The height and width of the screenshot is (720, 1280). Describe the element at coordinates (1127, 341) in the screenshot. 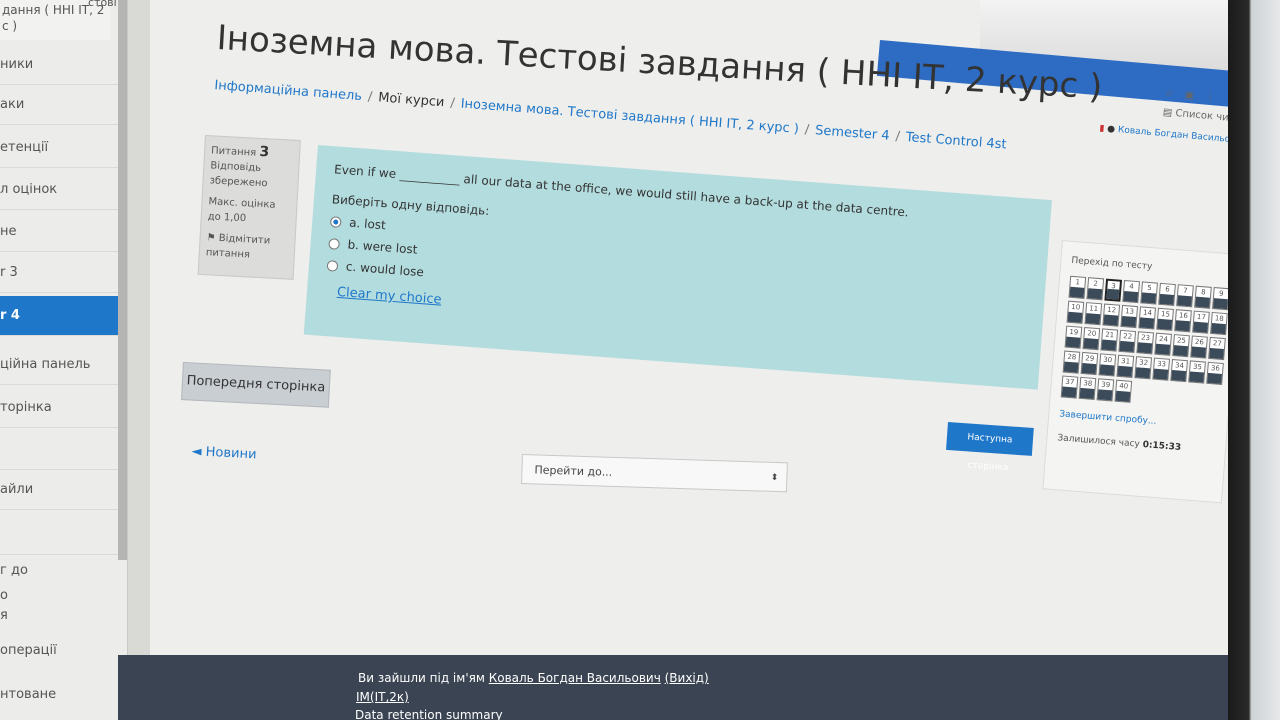

I see `quiz-nav-question-button: 22` at that location.